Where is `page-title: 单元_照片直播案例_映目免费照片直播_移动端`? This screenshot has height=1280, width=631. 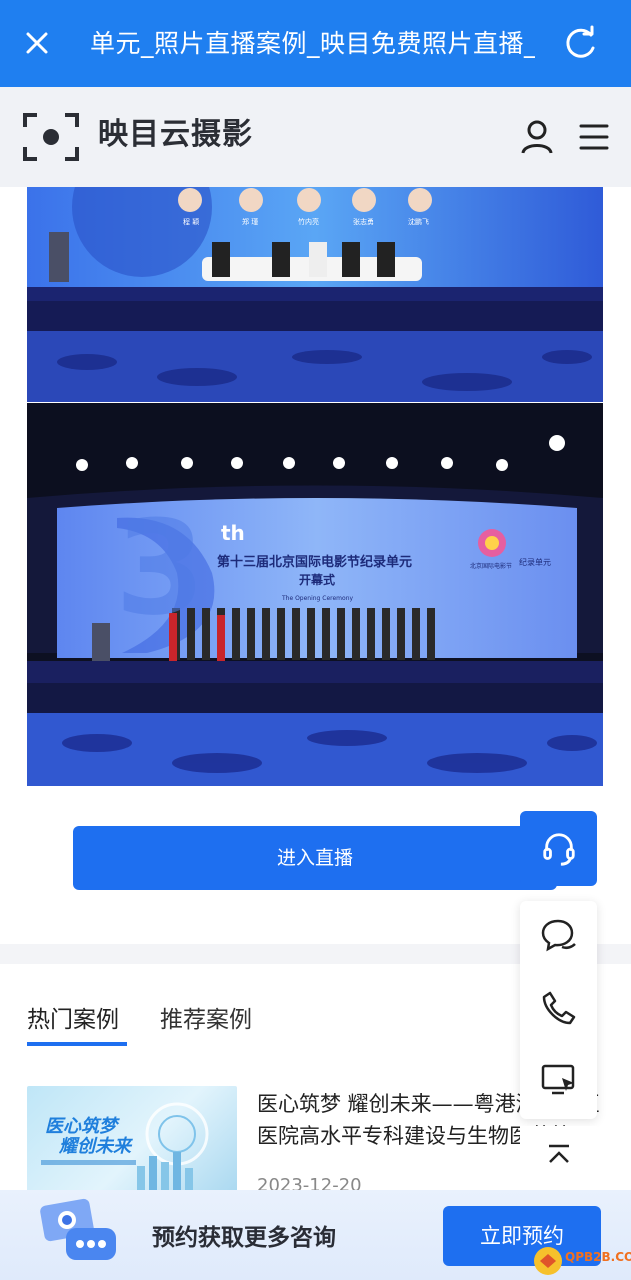
page-title: 单元_照片直播案例_映目免费照片直播_移动端 is located at coordinates (312, 43).